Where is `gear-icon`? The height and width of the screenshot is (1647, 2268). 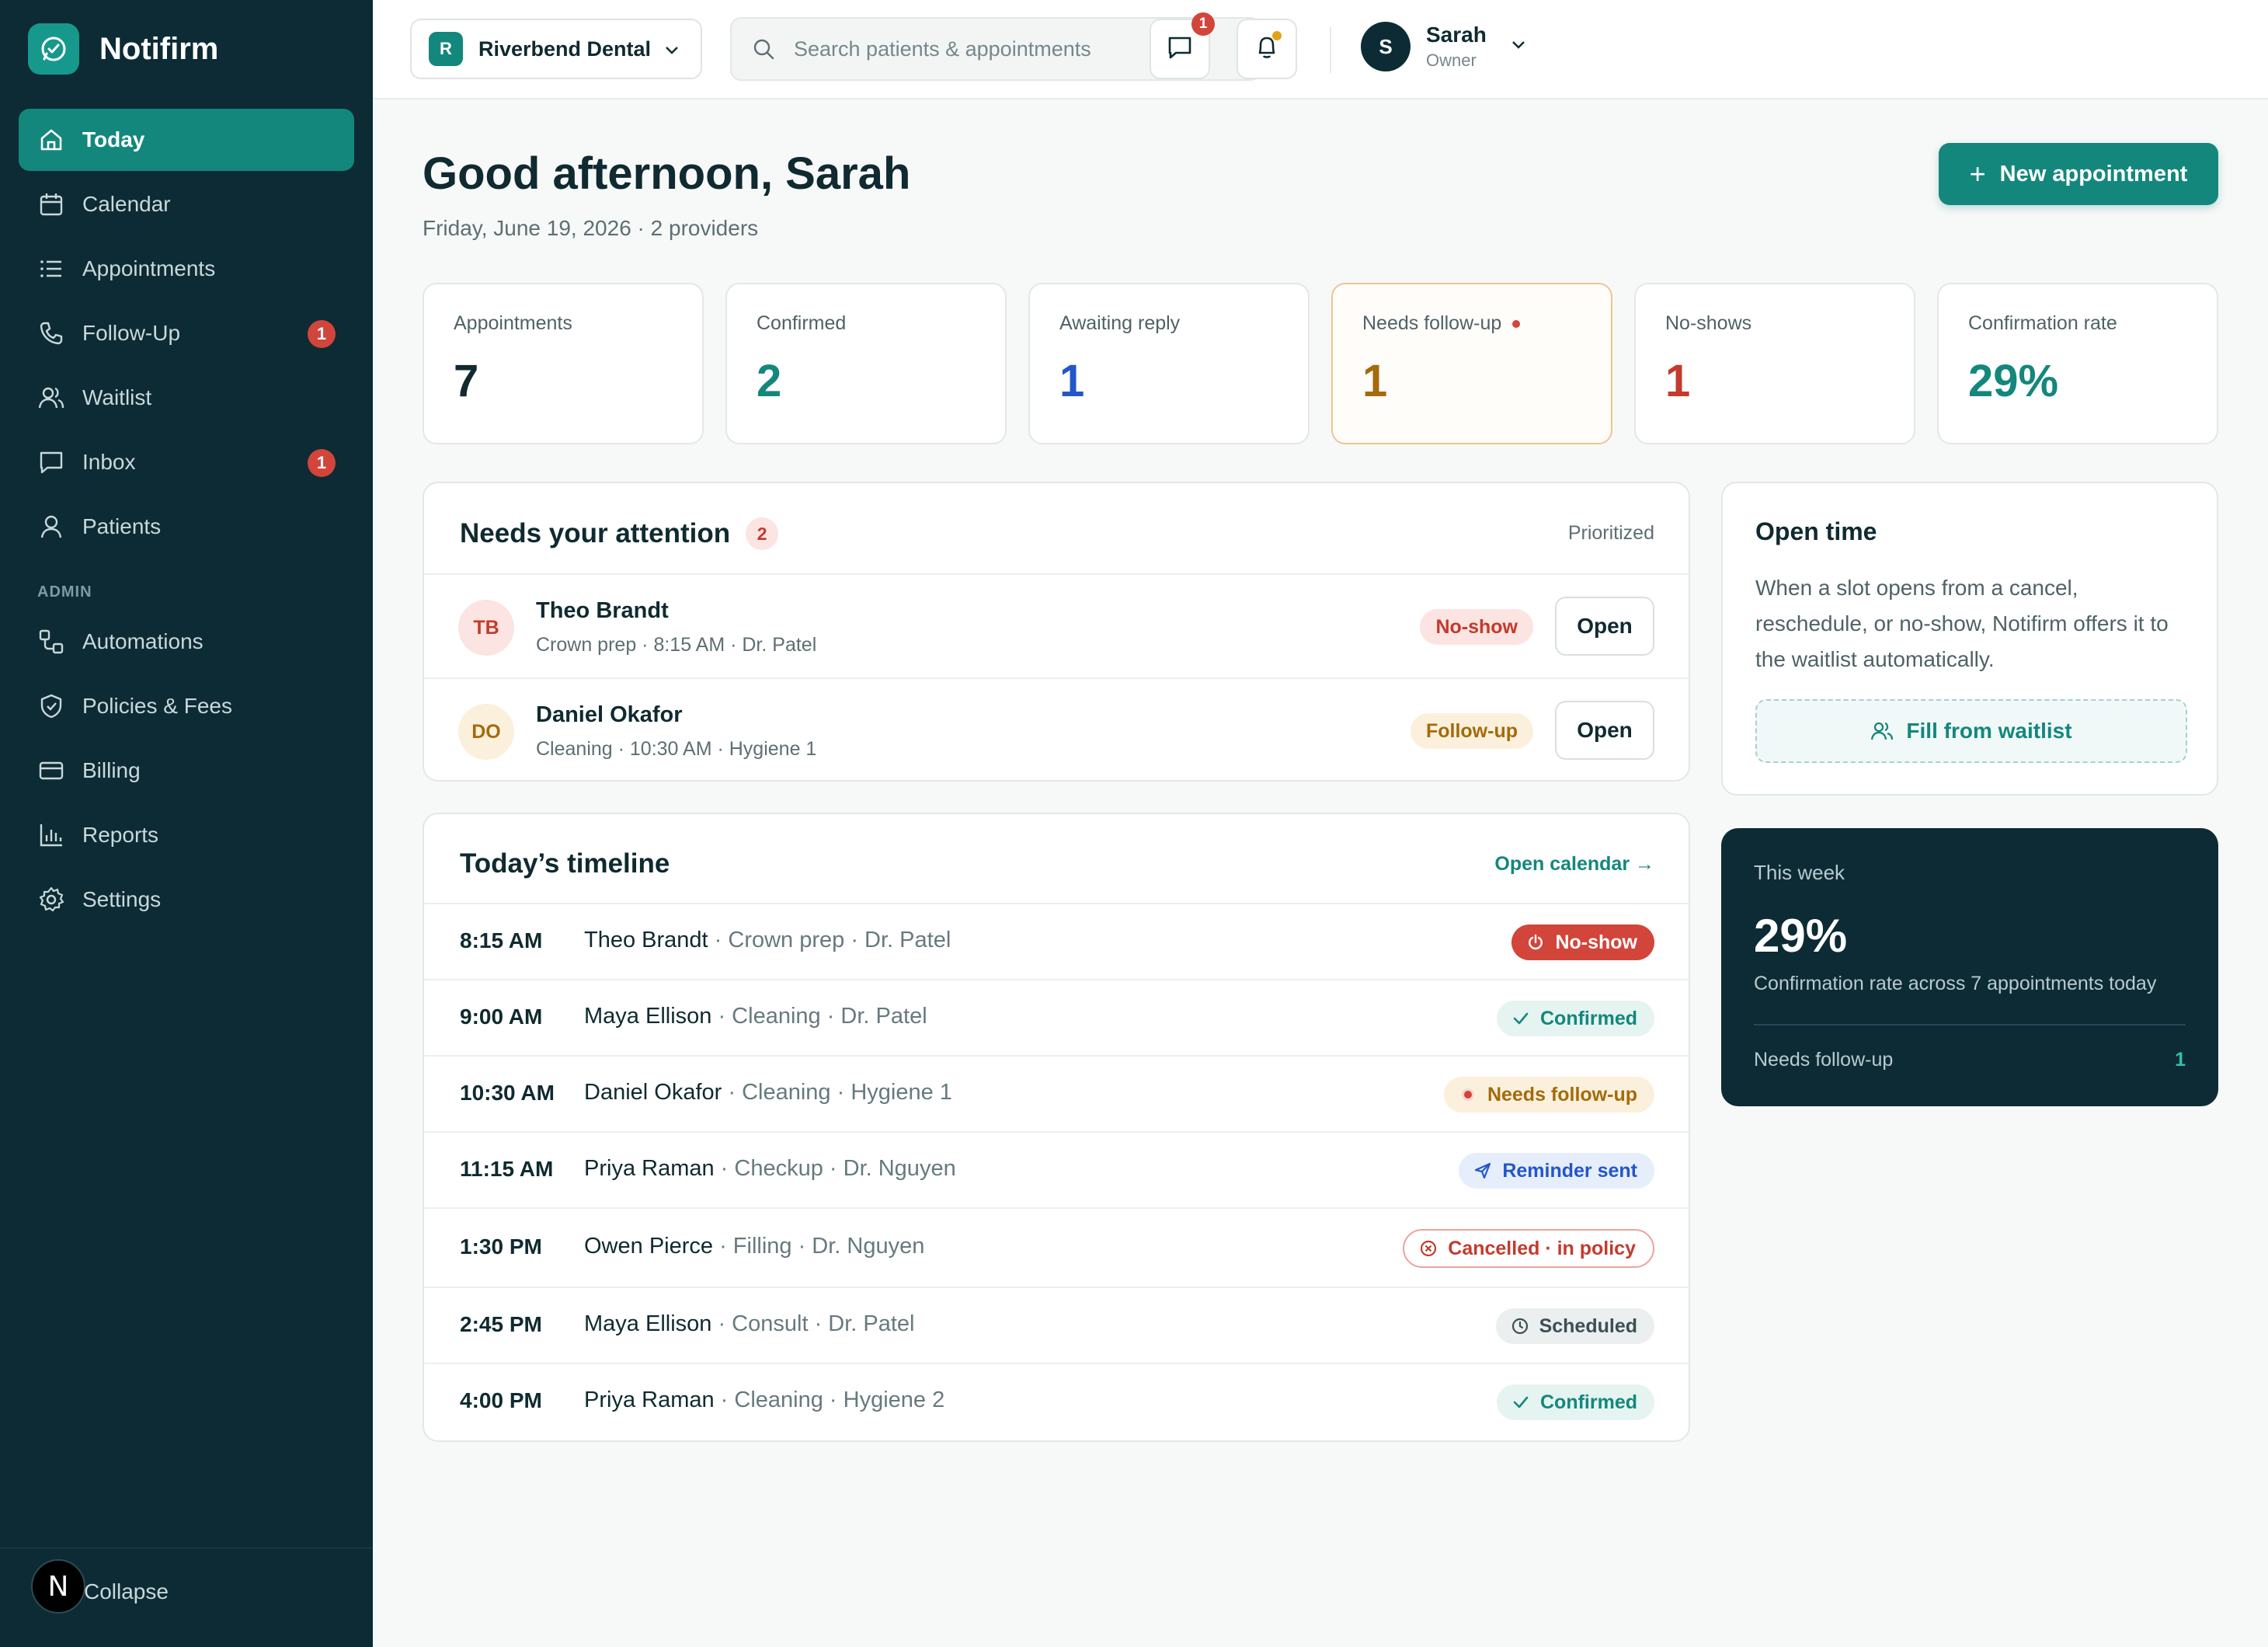 gear-icon is located at coordinates (51, 900).